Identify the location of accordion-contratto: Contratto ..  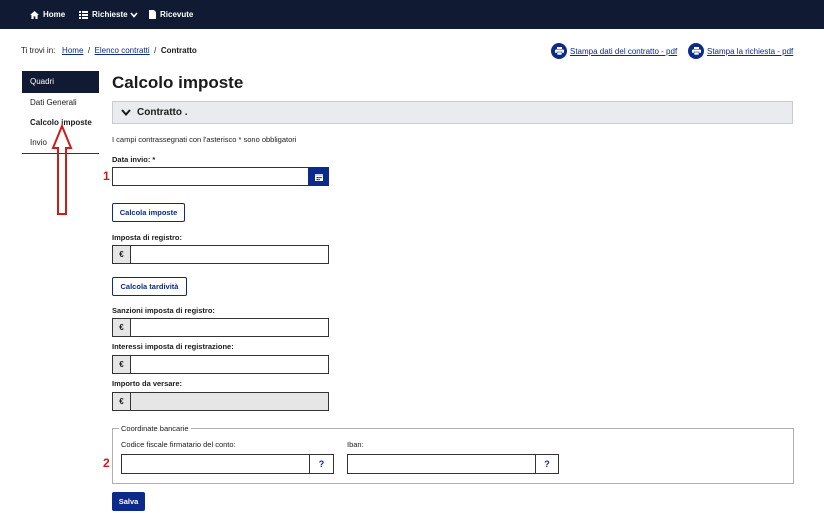
(452, 112).